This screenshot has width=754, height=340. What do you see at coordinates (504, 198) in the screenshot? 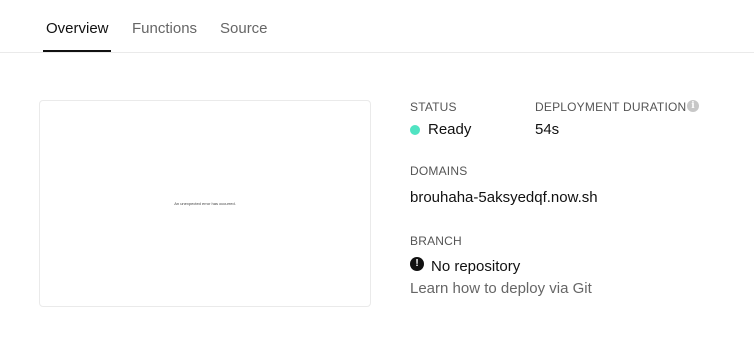
I see `domain-link: brouhaha-5aksyedqf.now.sh` at bounding box center [504, 198].